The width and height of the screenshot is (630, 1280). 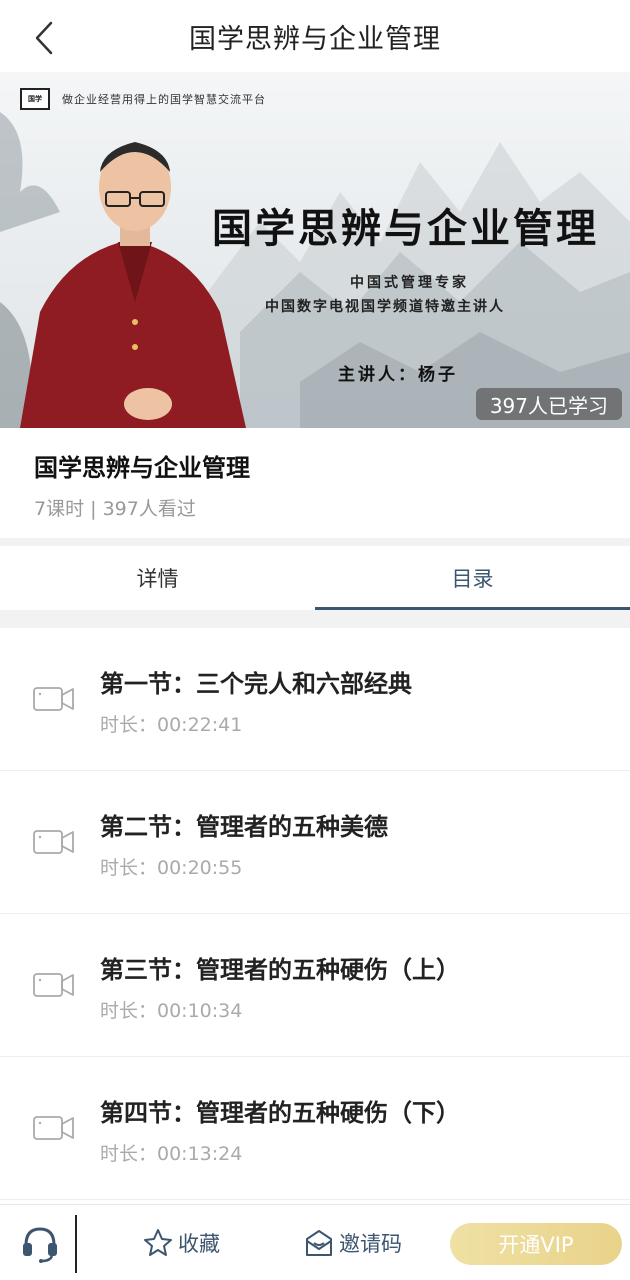 I want to click on bar-divider, so click(x=76, y=1244).